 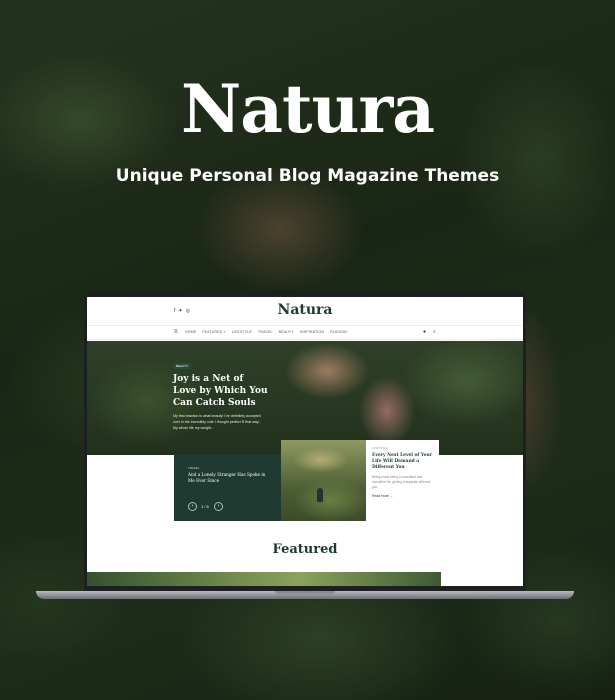 I want to click on menu-icon: ≡, so click(x=176, y=332).